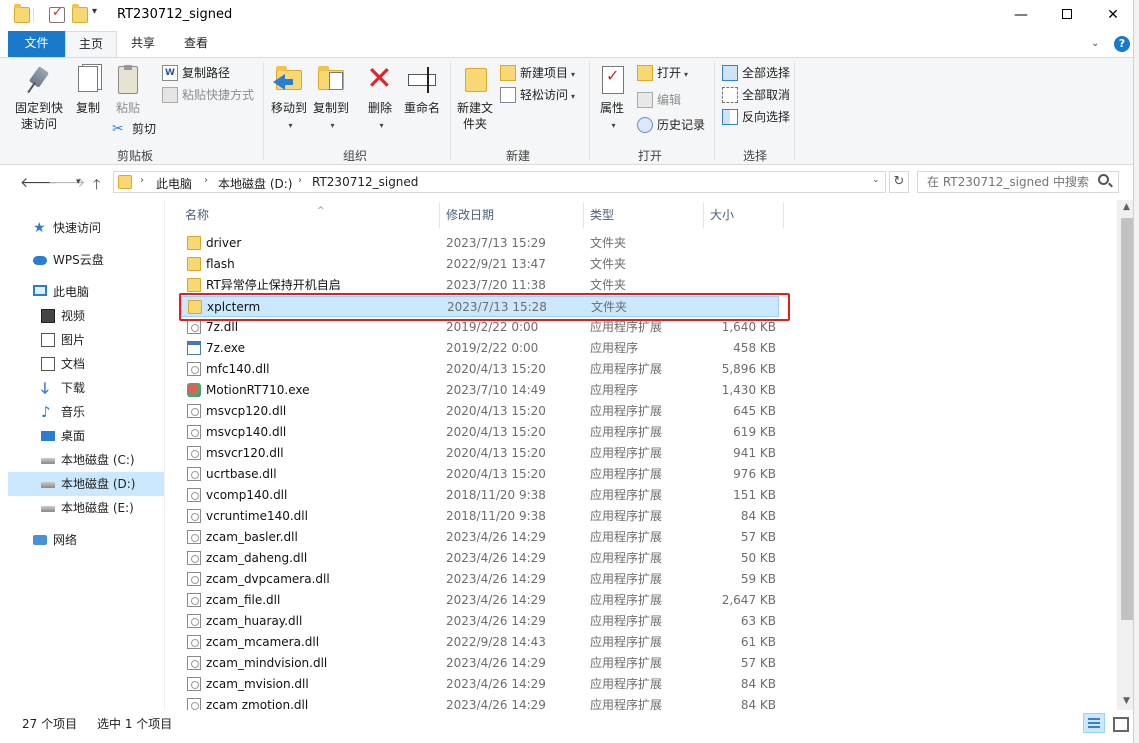  I want to click on nav-item-videos: 视频, so click(86, 316).